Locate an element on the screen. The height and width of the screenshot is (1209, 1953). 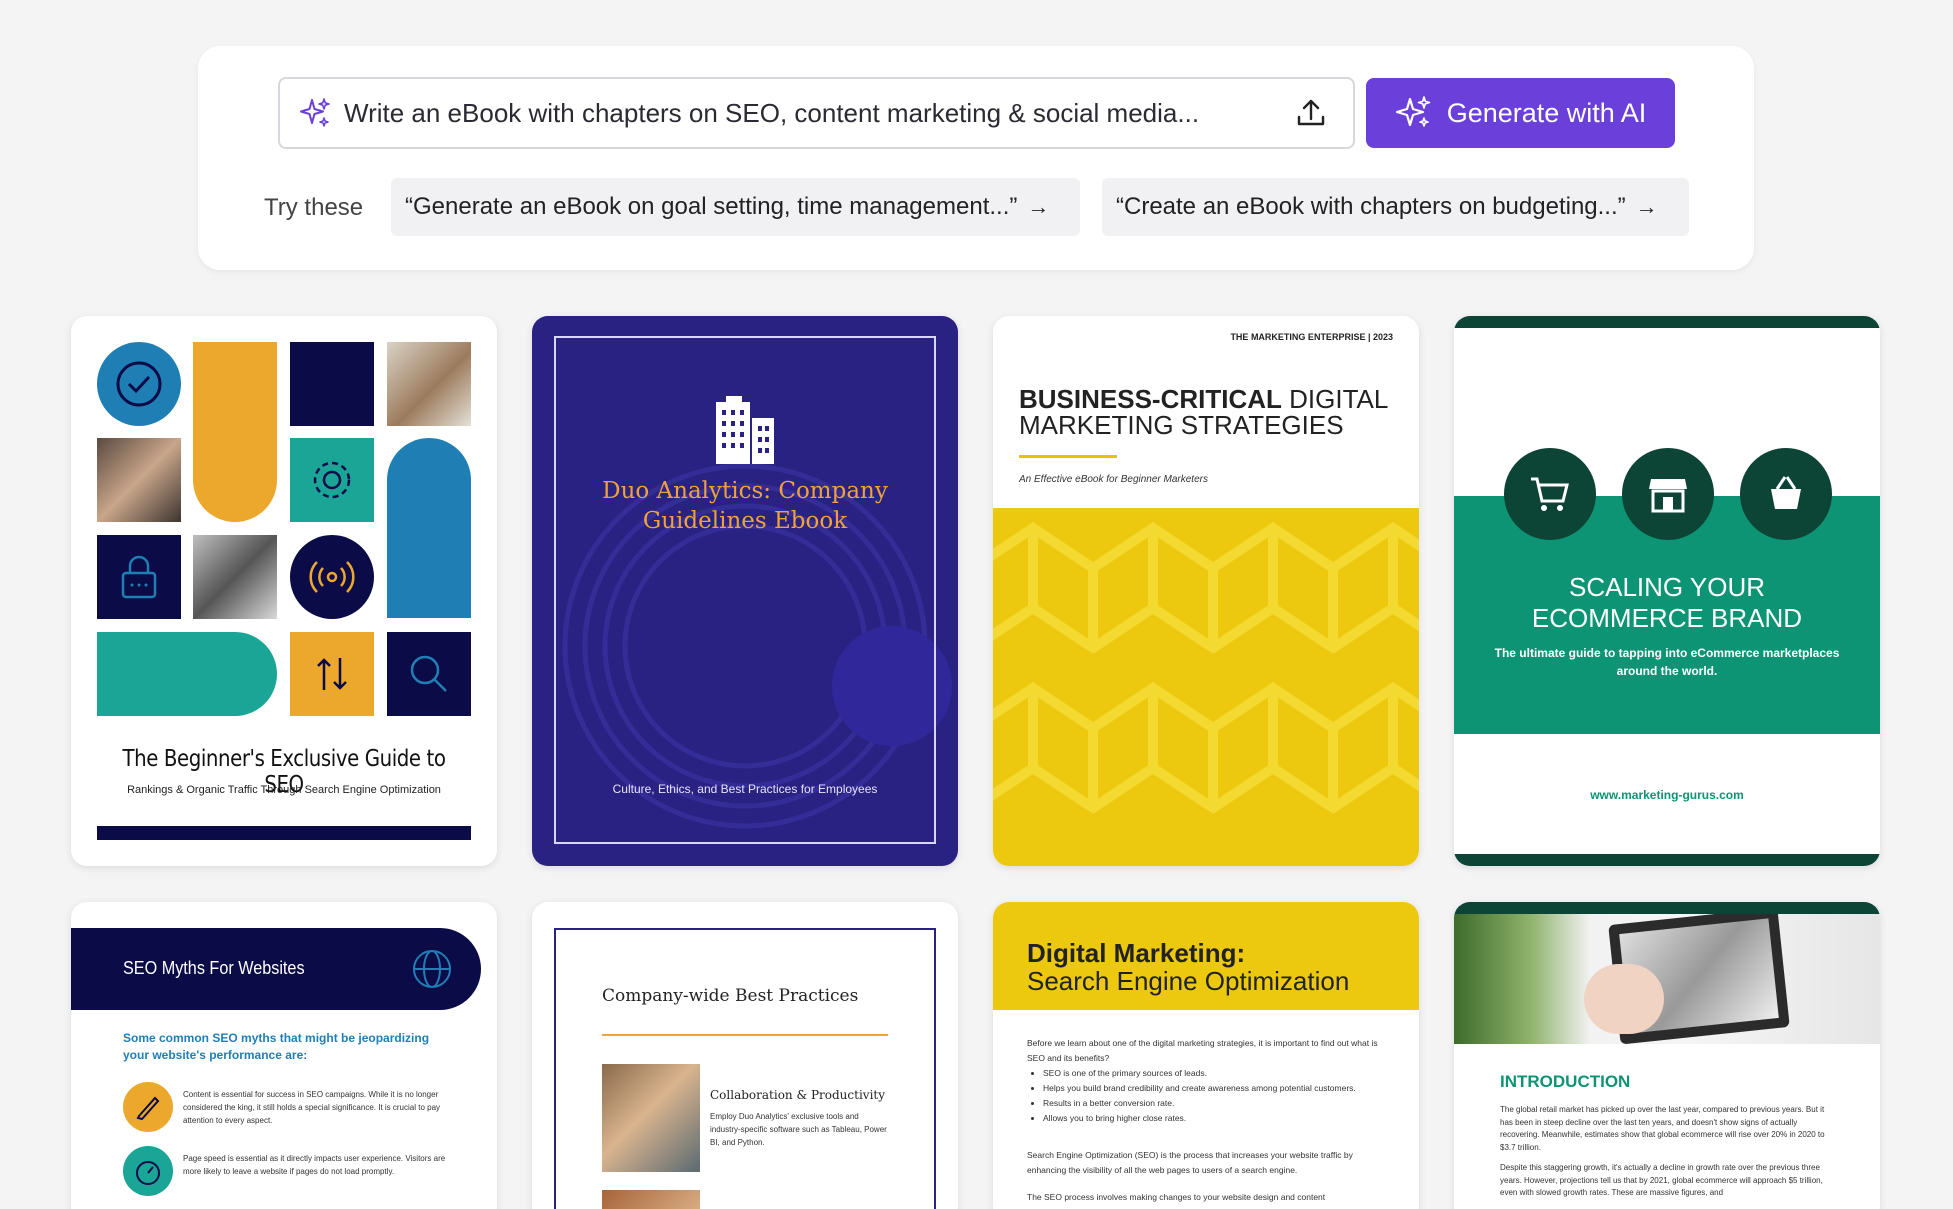
storefront-icon is located at coordinates (1668, 496).